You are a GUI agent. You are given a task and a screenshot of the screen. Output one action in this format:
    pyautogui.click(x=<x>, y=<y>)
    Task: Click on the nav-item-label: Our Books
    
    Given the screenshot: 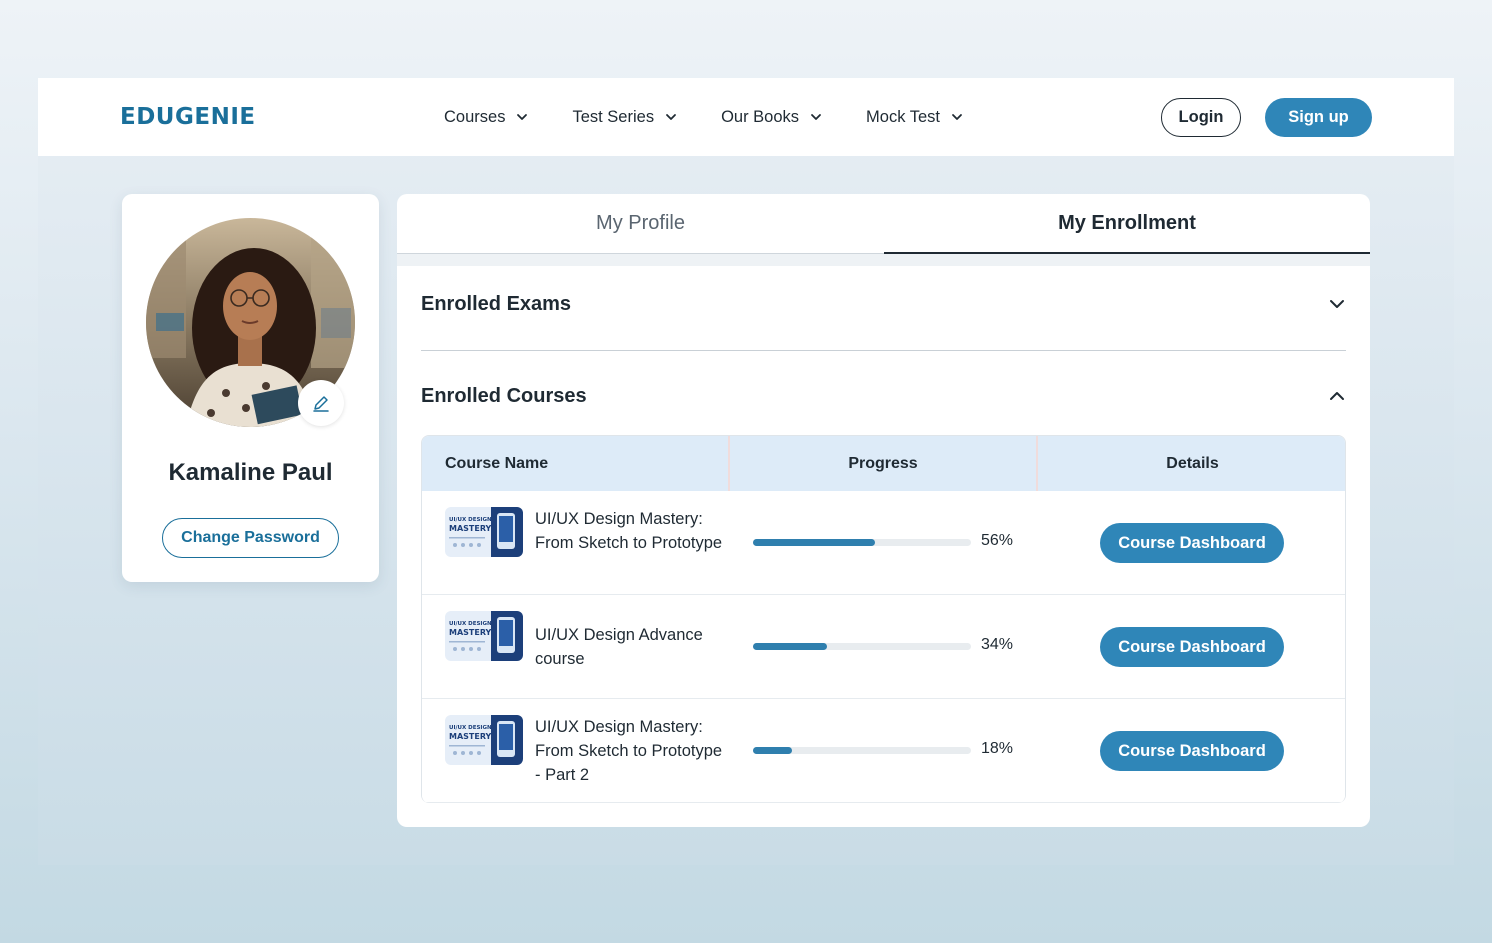 What is the action you would take?
    pyautogui.click(x=760, y=116)
    